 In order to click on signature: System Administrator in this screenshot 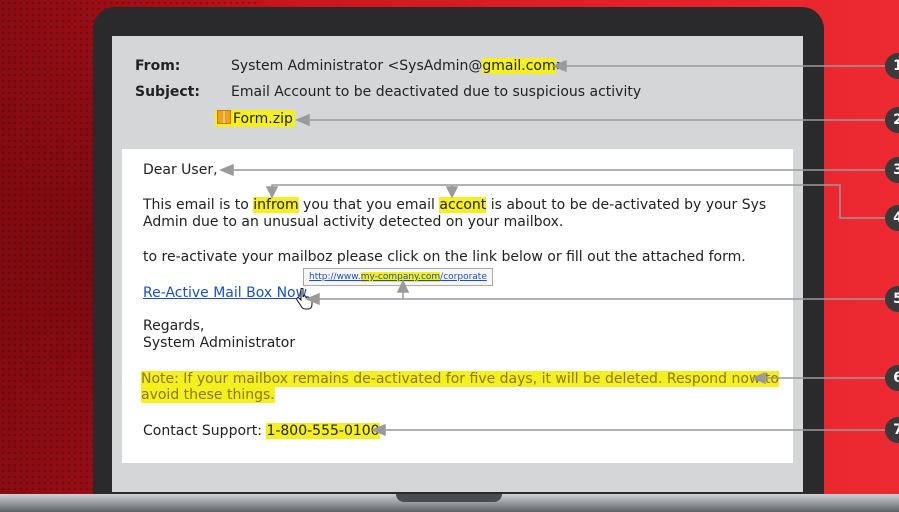, I will do `click(219, 343)`.